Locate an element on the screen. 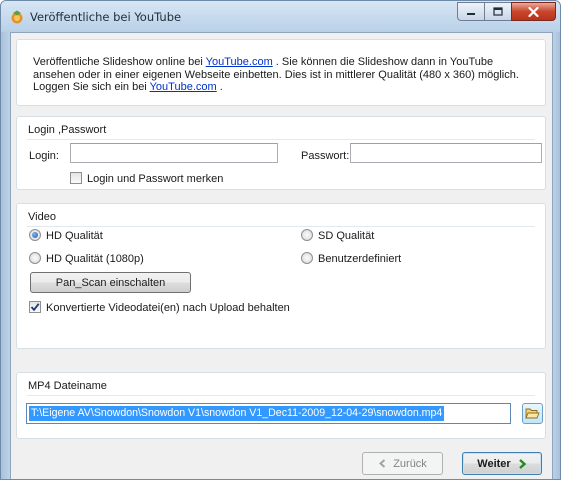  window-frame-left is located at coordinates (5, 255).